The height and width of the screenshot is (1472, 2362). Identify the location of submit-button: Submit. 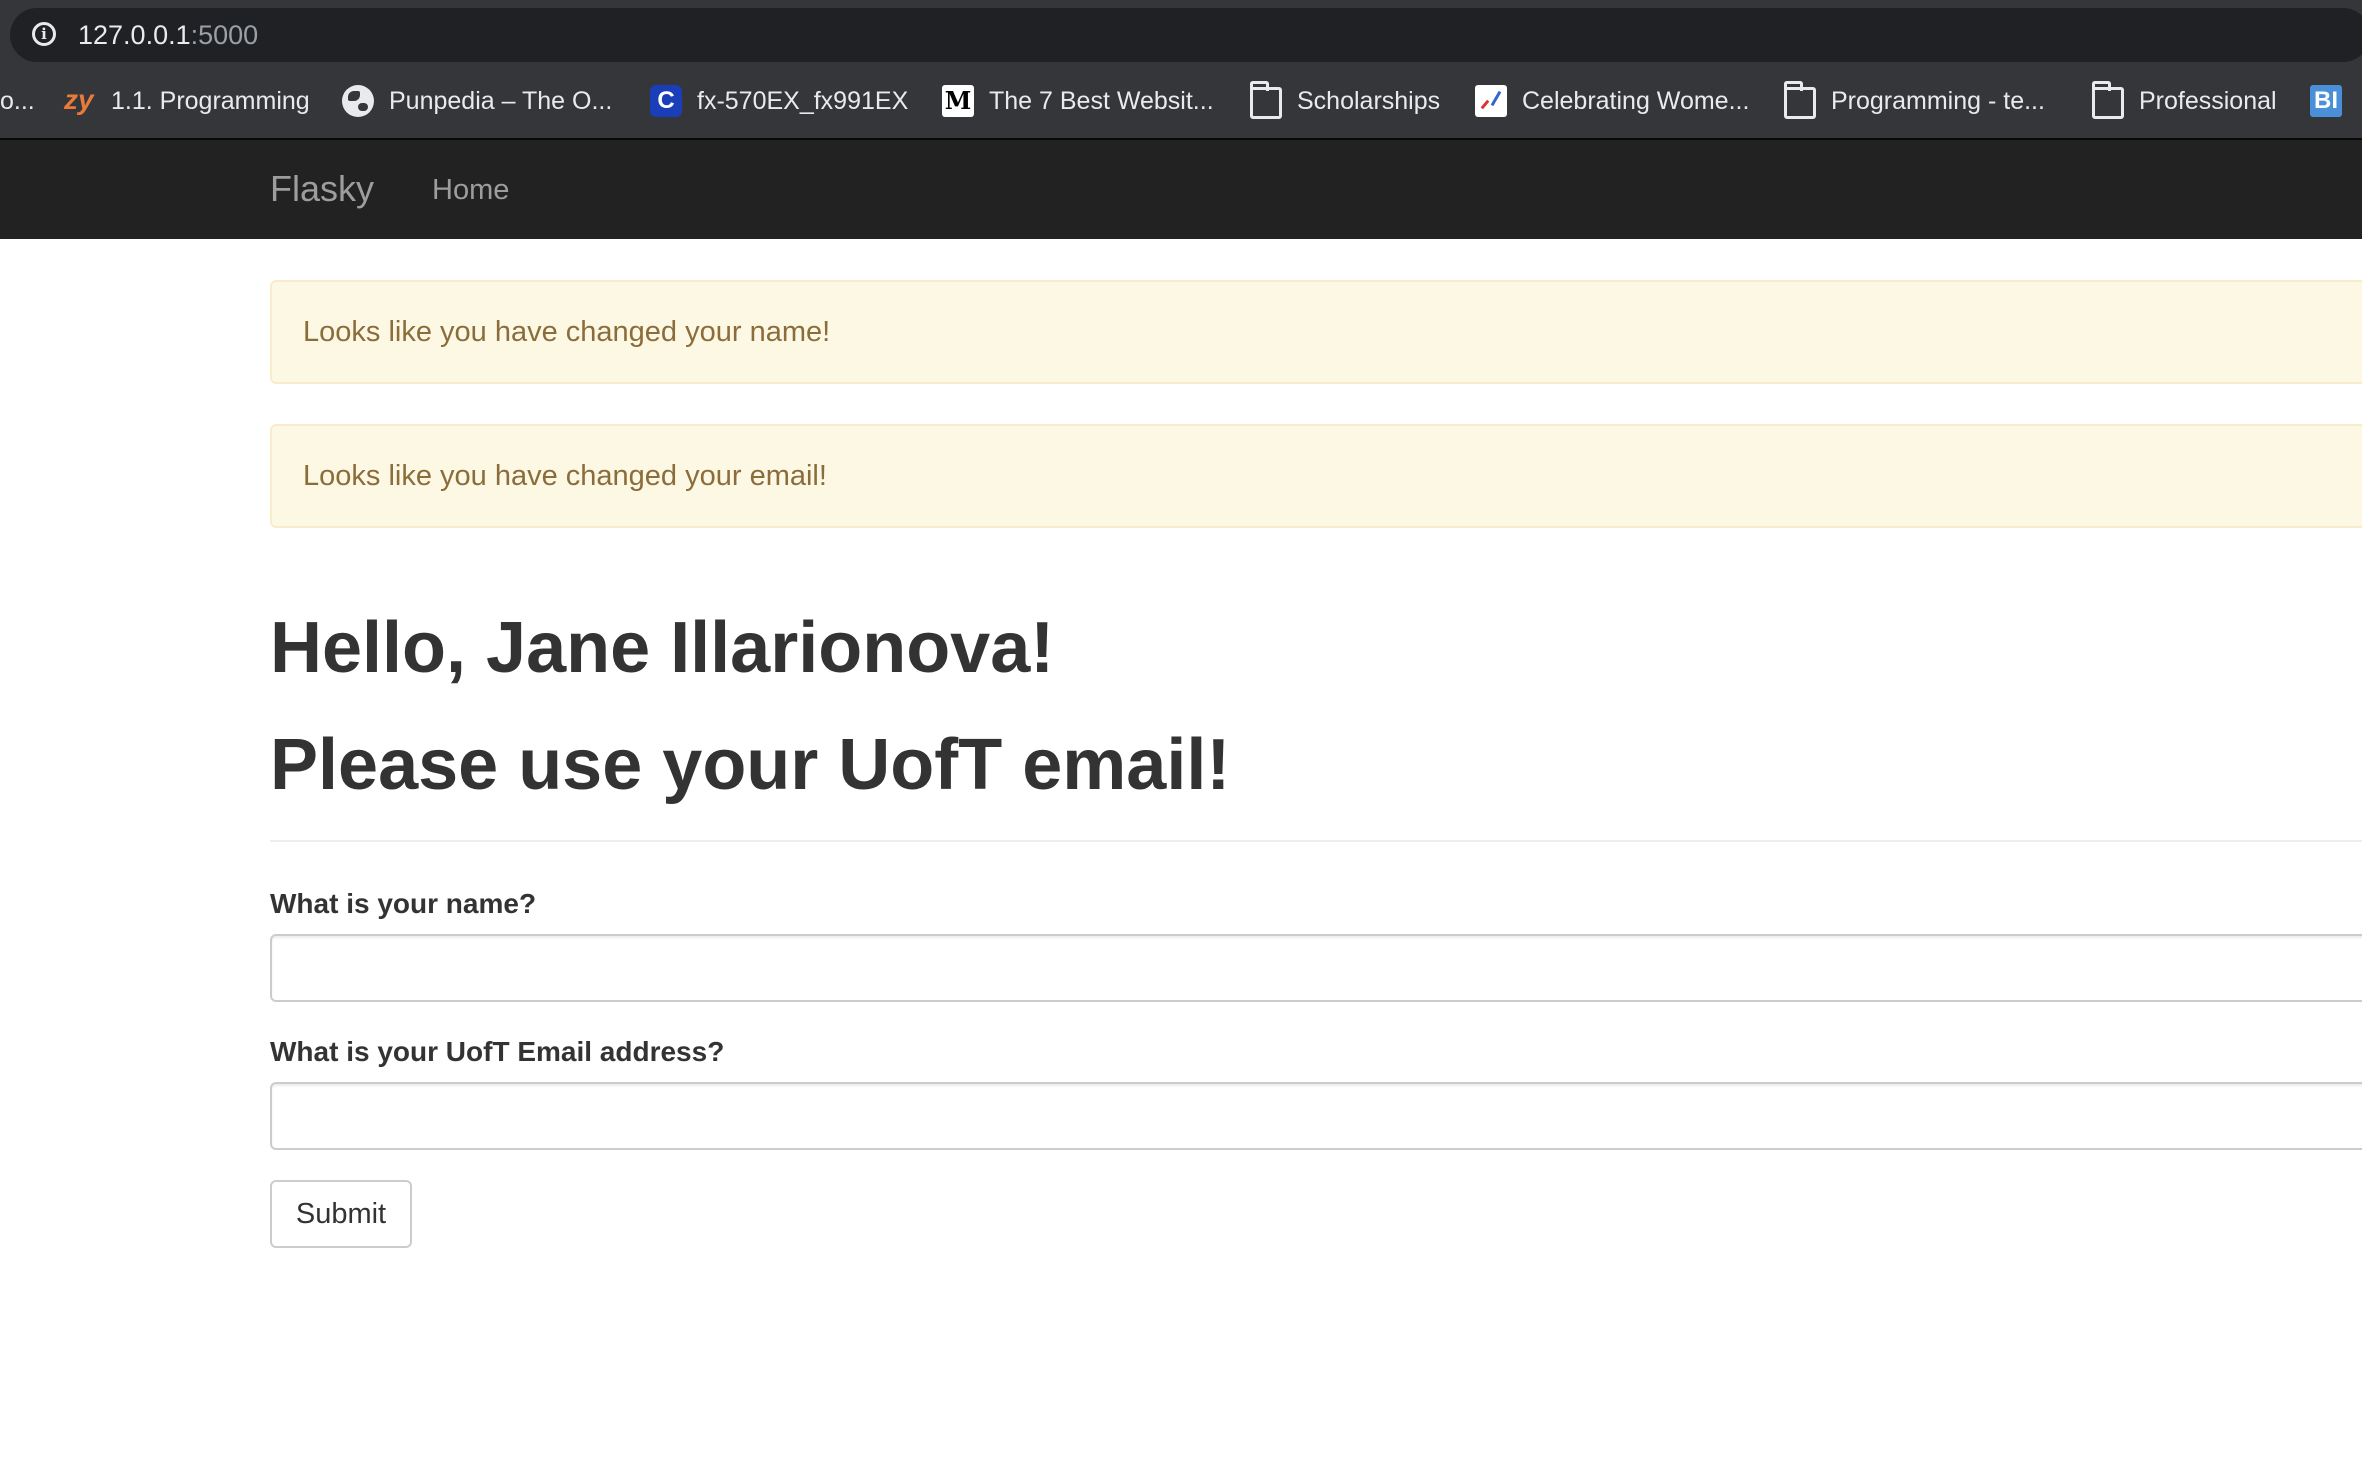
(341, 1214).